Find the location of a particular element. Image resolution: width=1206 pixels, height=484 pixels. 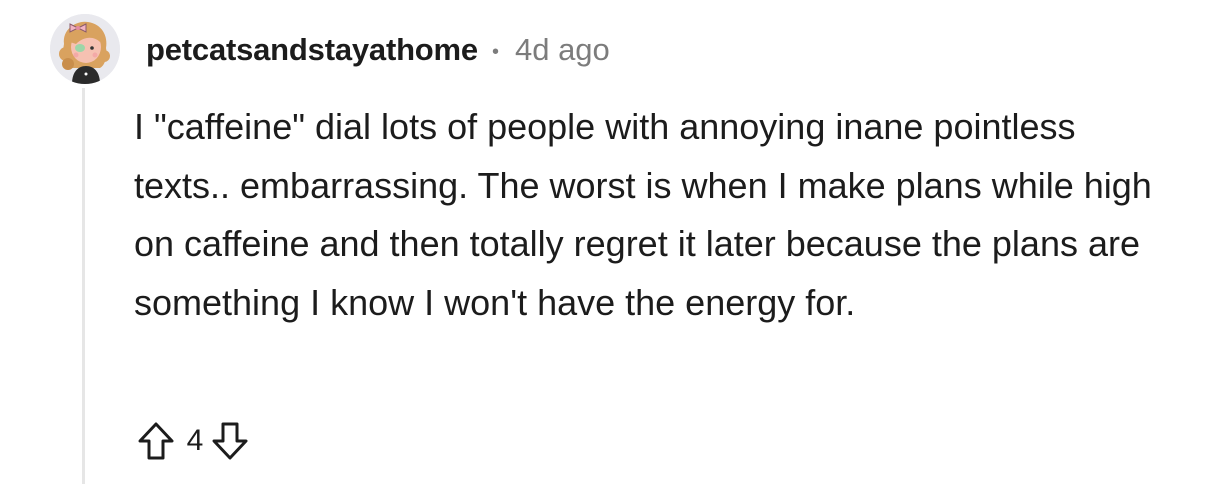

upvote-button is located at coordinates (156, 441).